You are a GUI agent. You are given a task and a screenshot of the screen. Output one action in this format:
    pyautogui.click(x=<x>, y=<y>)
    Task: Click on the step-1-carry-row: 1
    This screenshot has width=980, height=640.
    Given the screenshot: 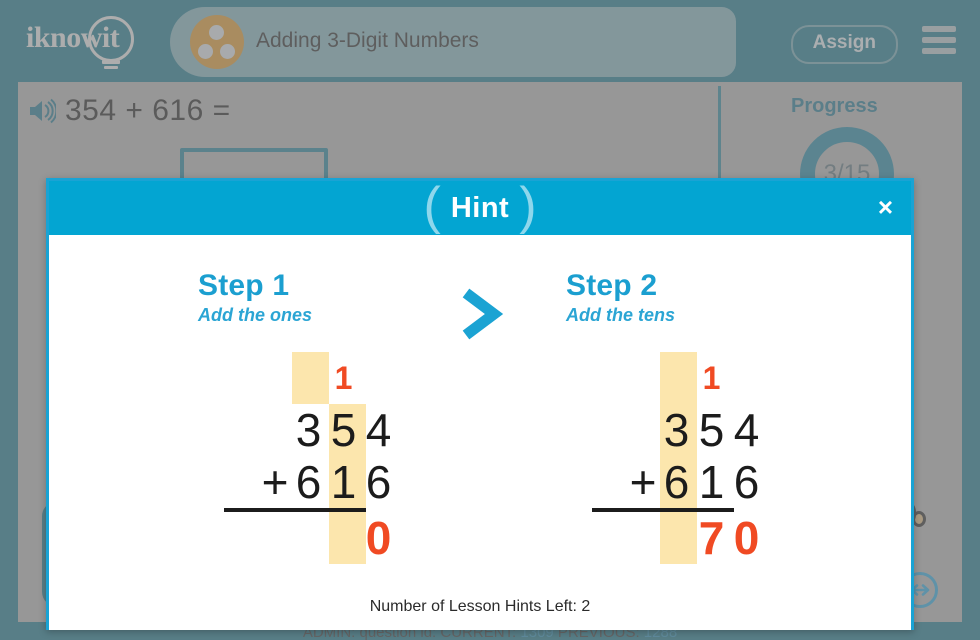 What is the action you would take?
    pyautogui.click(x=296, y=378)
    